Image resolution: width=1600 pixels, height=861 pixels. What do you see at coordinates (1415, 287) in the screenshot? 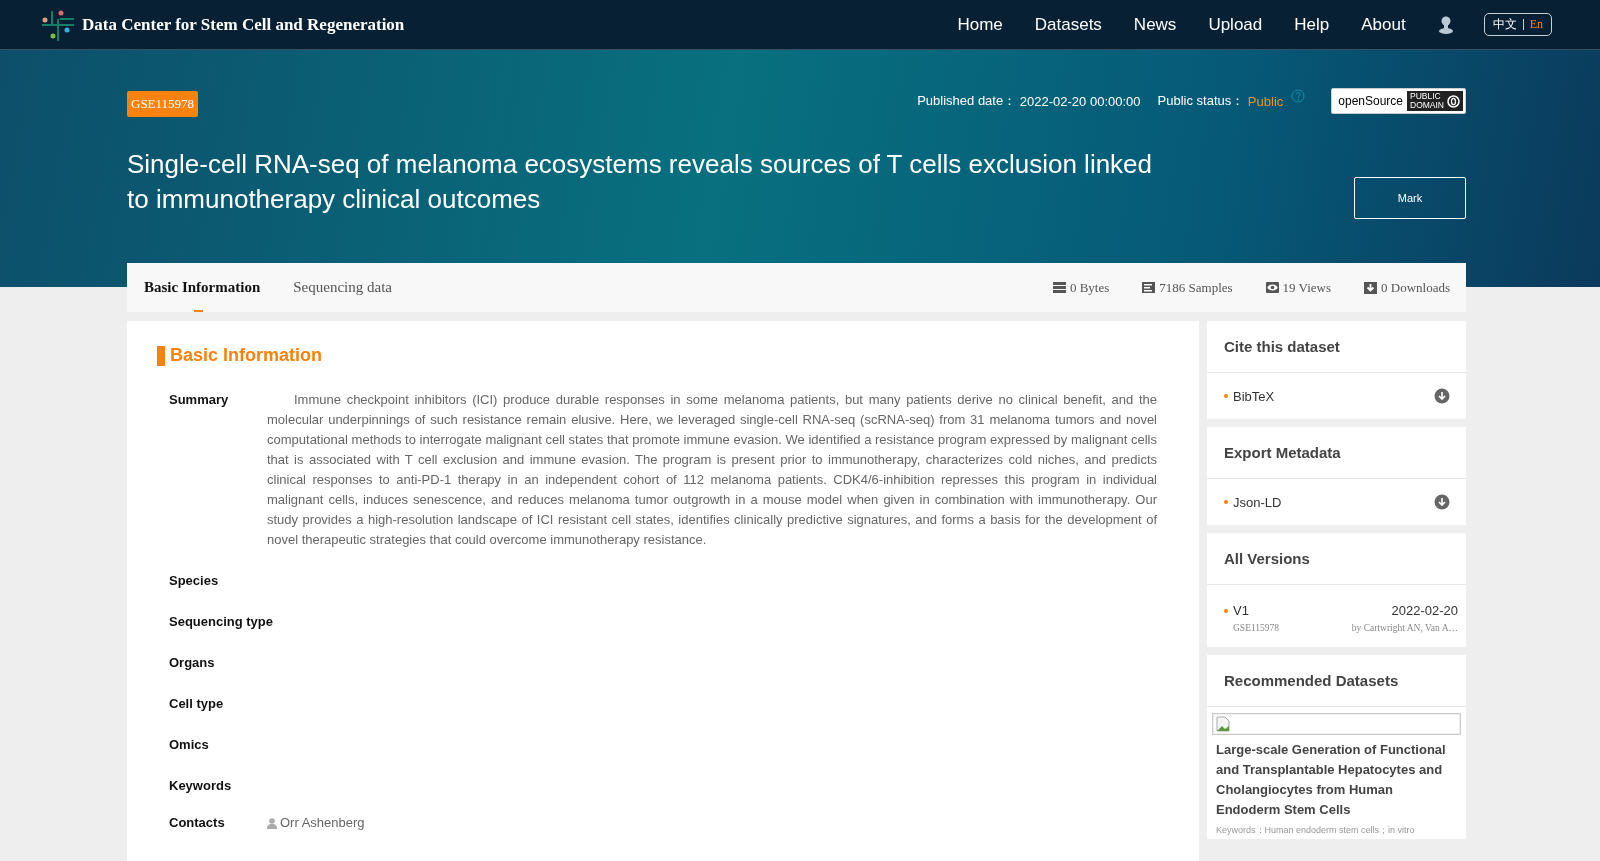
I see `stat-text: 0 Downloads` at bounding box center [1415, 287].